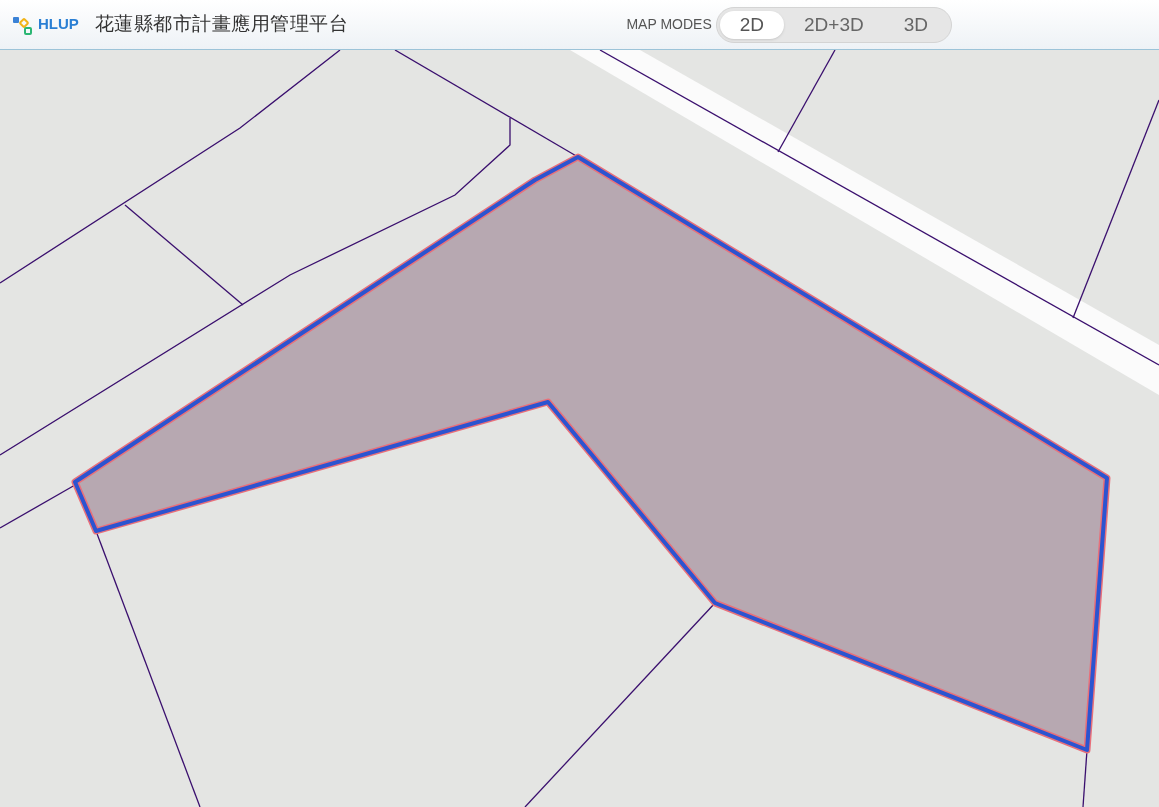  What do you see at coordinates (221, 24) in the screenshot?
I see `app-title: 花蓮縣都市計畫應用管理平台` at bounding box center [221, 24].